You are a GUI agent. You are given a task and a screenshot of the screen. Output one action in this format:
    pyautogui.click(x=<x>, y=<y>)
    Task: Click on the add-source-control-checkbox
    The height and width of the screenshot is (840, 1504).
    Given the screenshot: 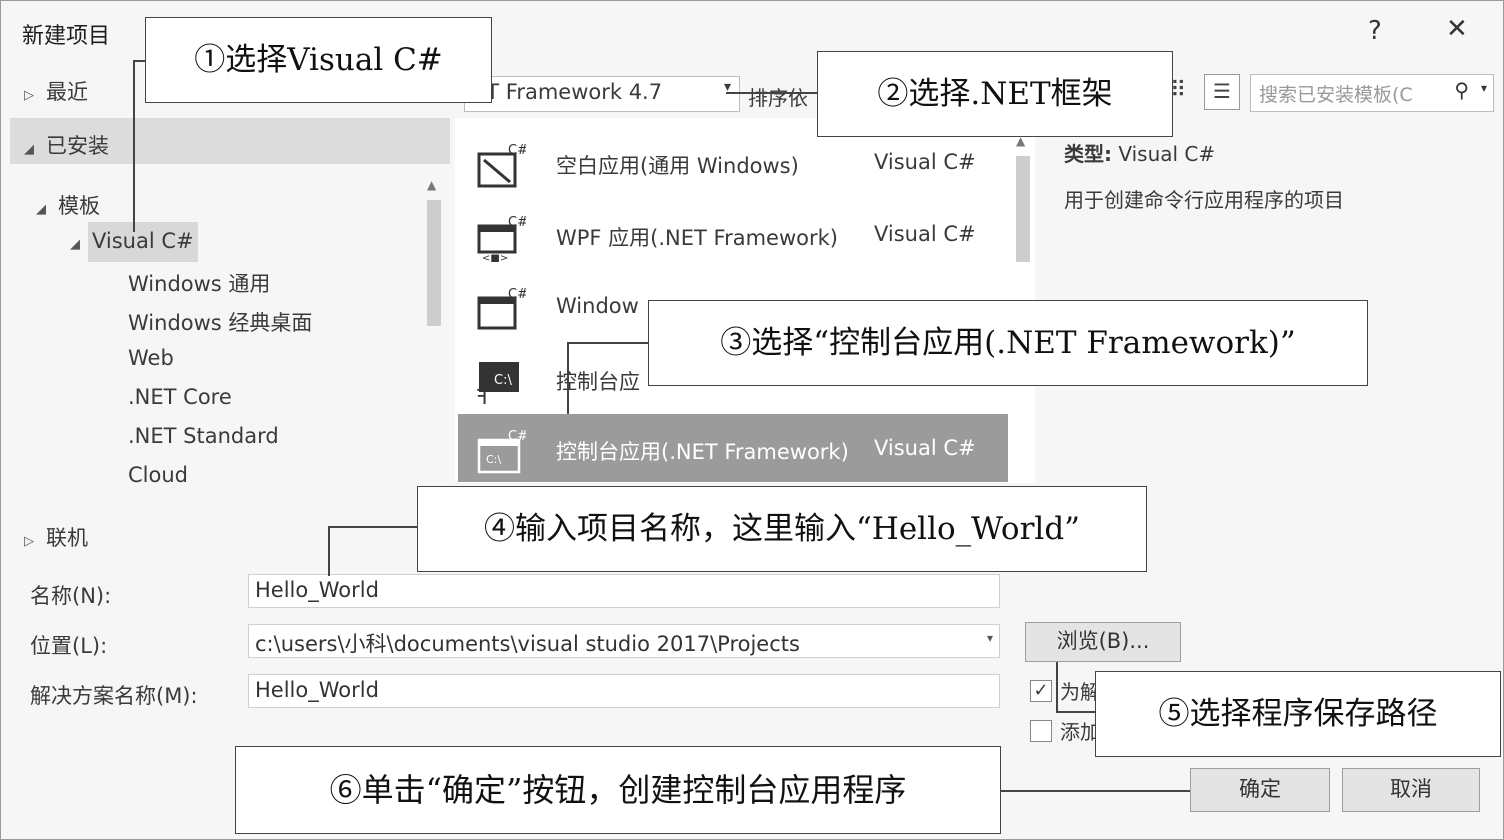 What is the action you would take?
    pyautogui.click(x=1041, y=731)
    